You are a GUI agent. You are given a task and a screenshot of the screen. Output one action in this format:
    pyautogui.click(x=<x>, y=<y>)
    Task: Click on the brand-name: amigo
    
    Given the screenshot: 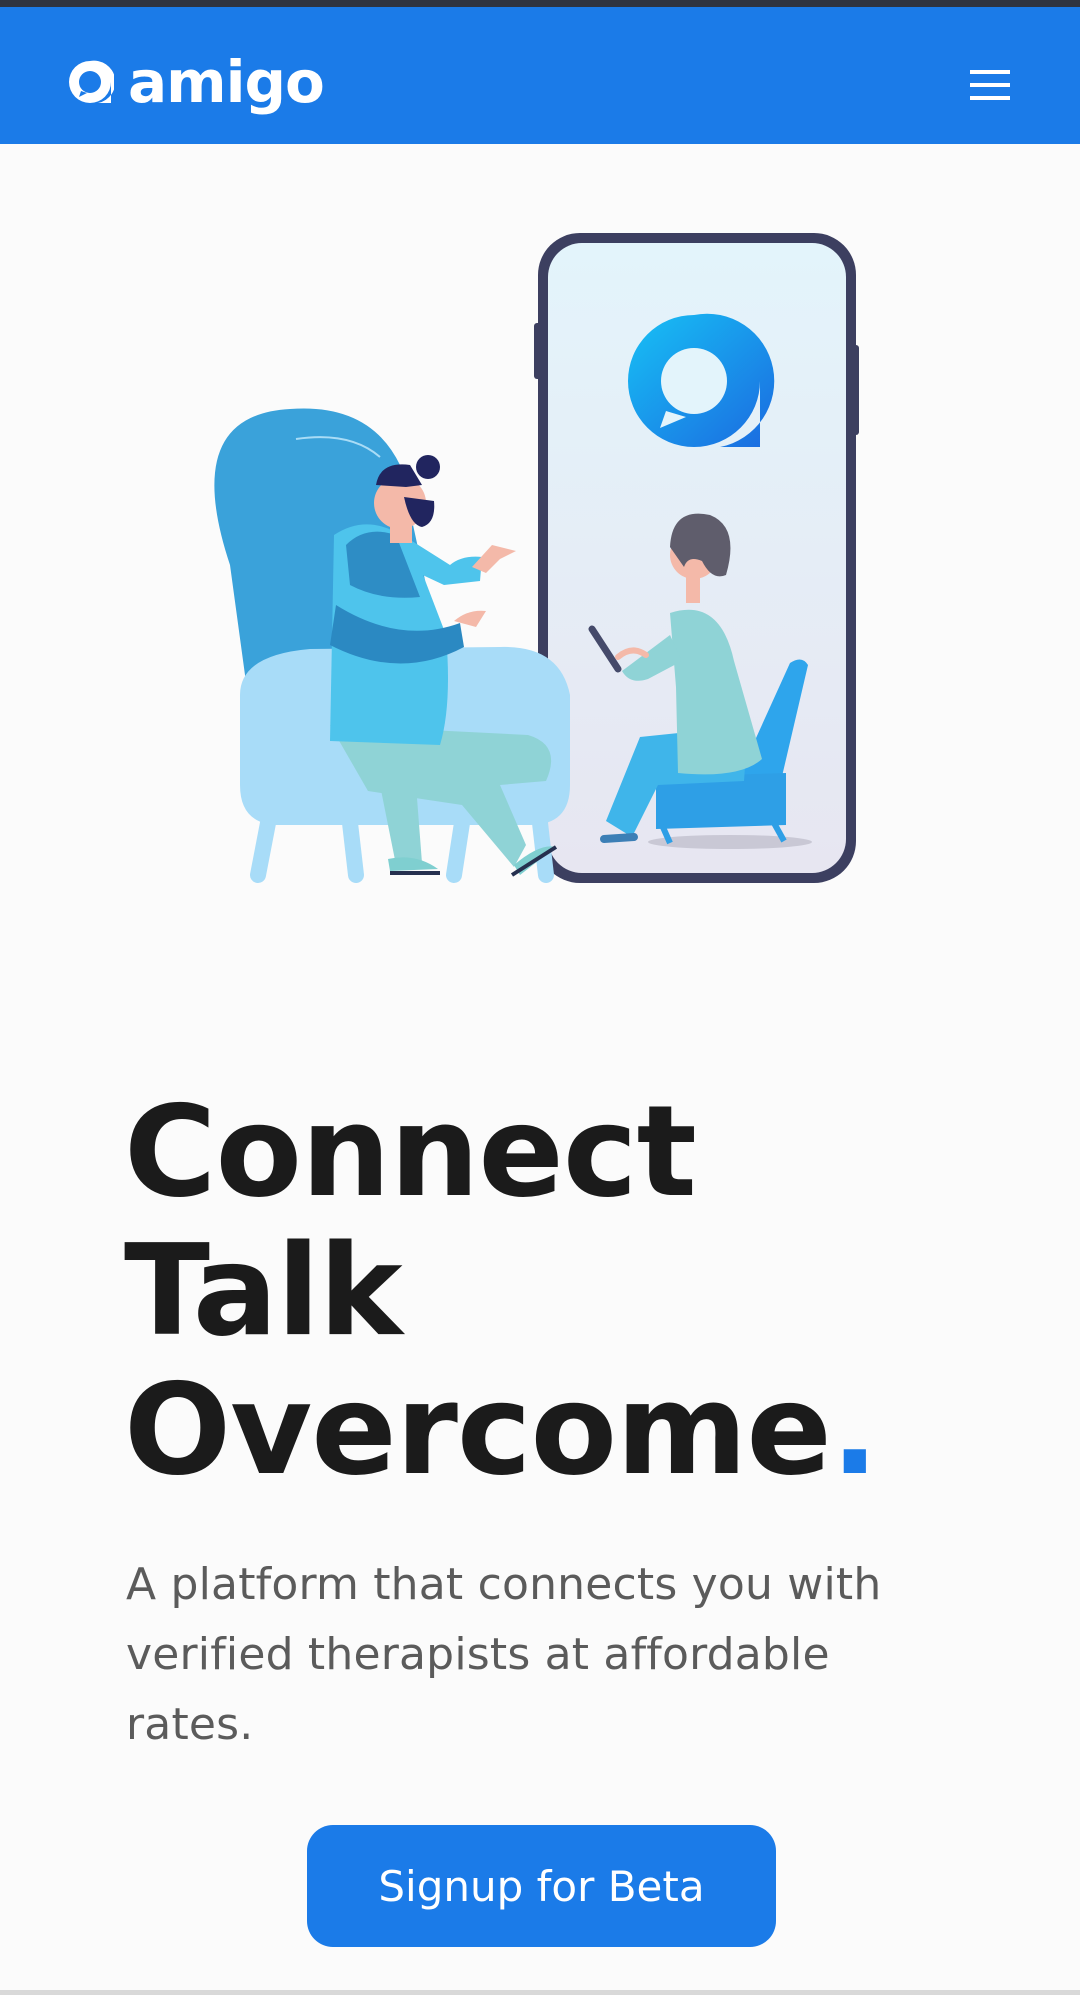 What is the action you would take?
    pyautogui.click(x=226, y=82)
    